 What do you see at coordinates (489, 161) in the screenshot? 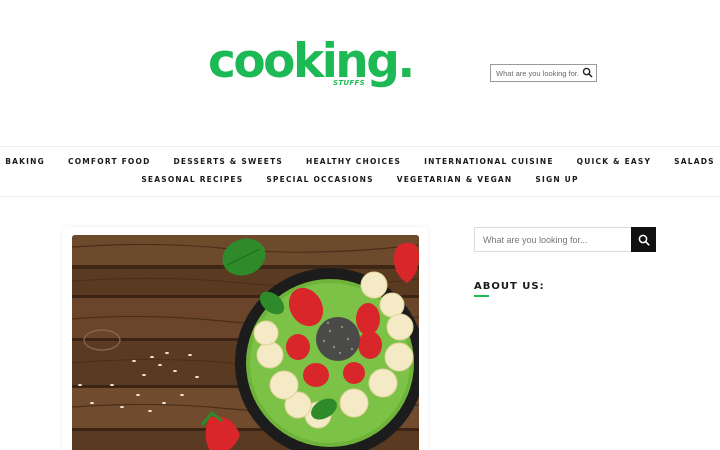
I see `nav-item-international-cuisine: INTERNATIONAL CUISINE` at bounding box center [489, 161].